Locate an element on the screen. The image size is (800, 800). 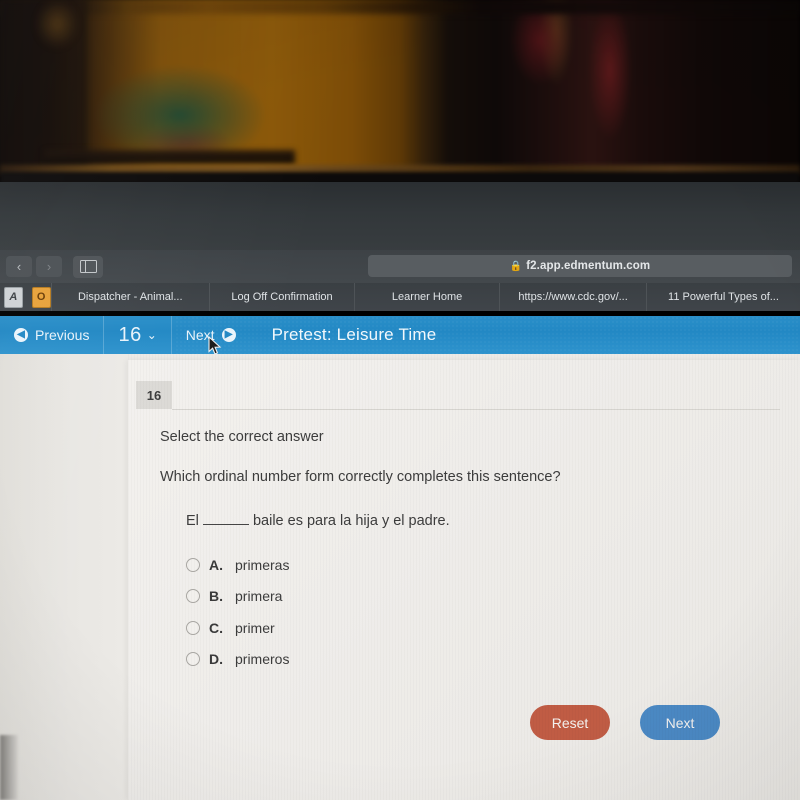
browser-toolbar: ‹ › 🔒 f2.app.edmentum.com is located at coordinates (400, 266).